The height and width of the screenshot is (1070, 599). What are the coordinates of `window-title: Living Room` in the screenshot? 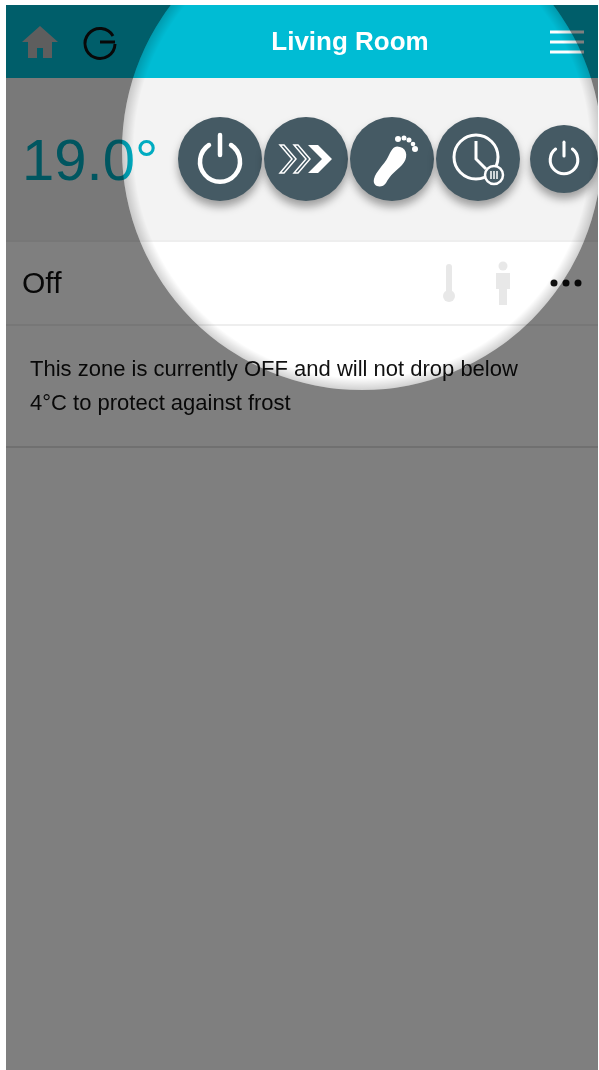 It's located at (350, 41).